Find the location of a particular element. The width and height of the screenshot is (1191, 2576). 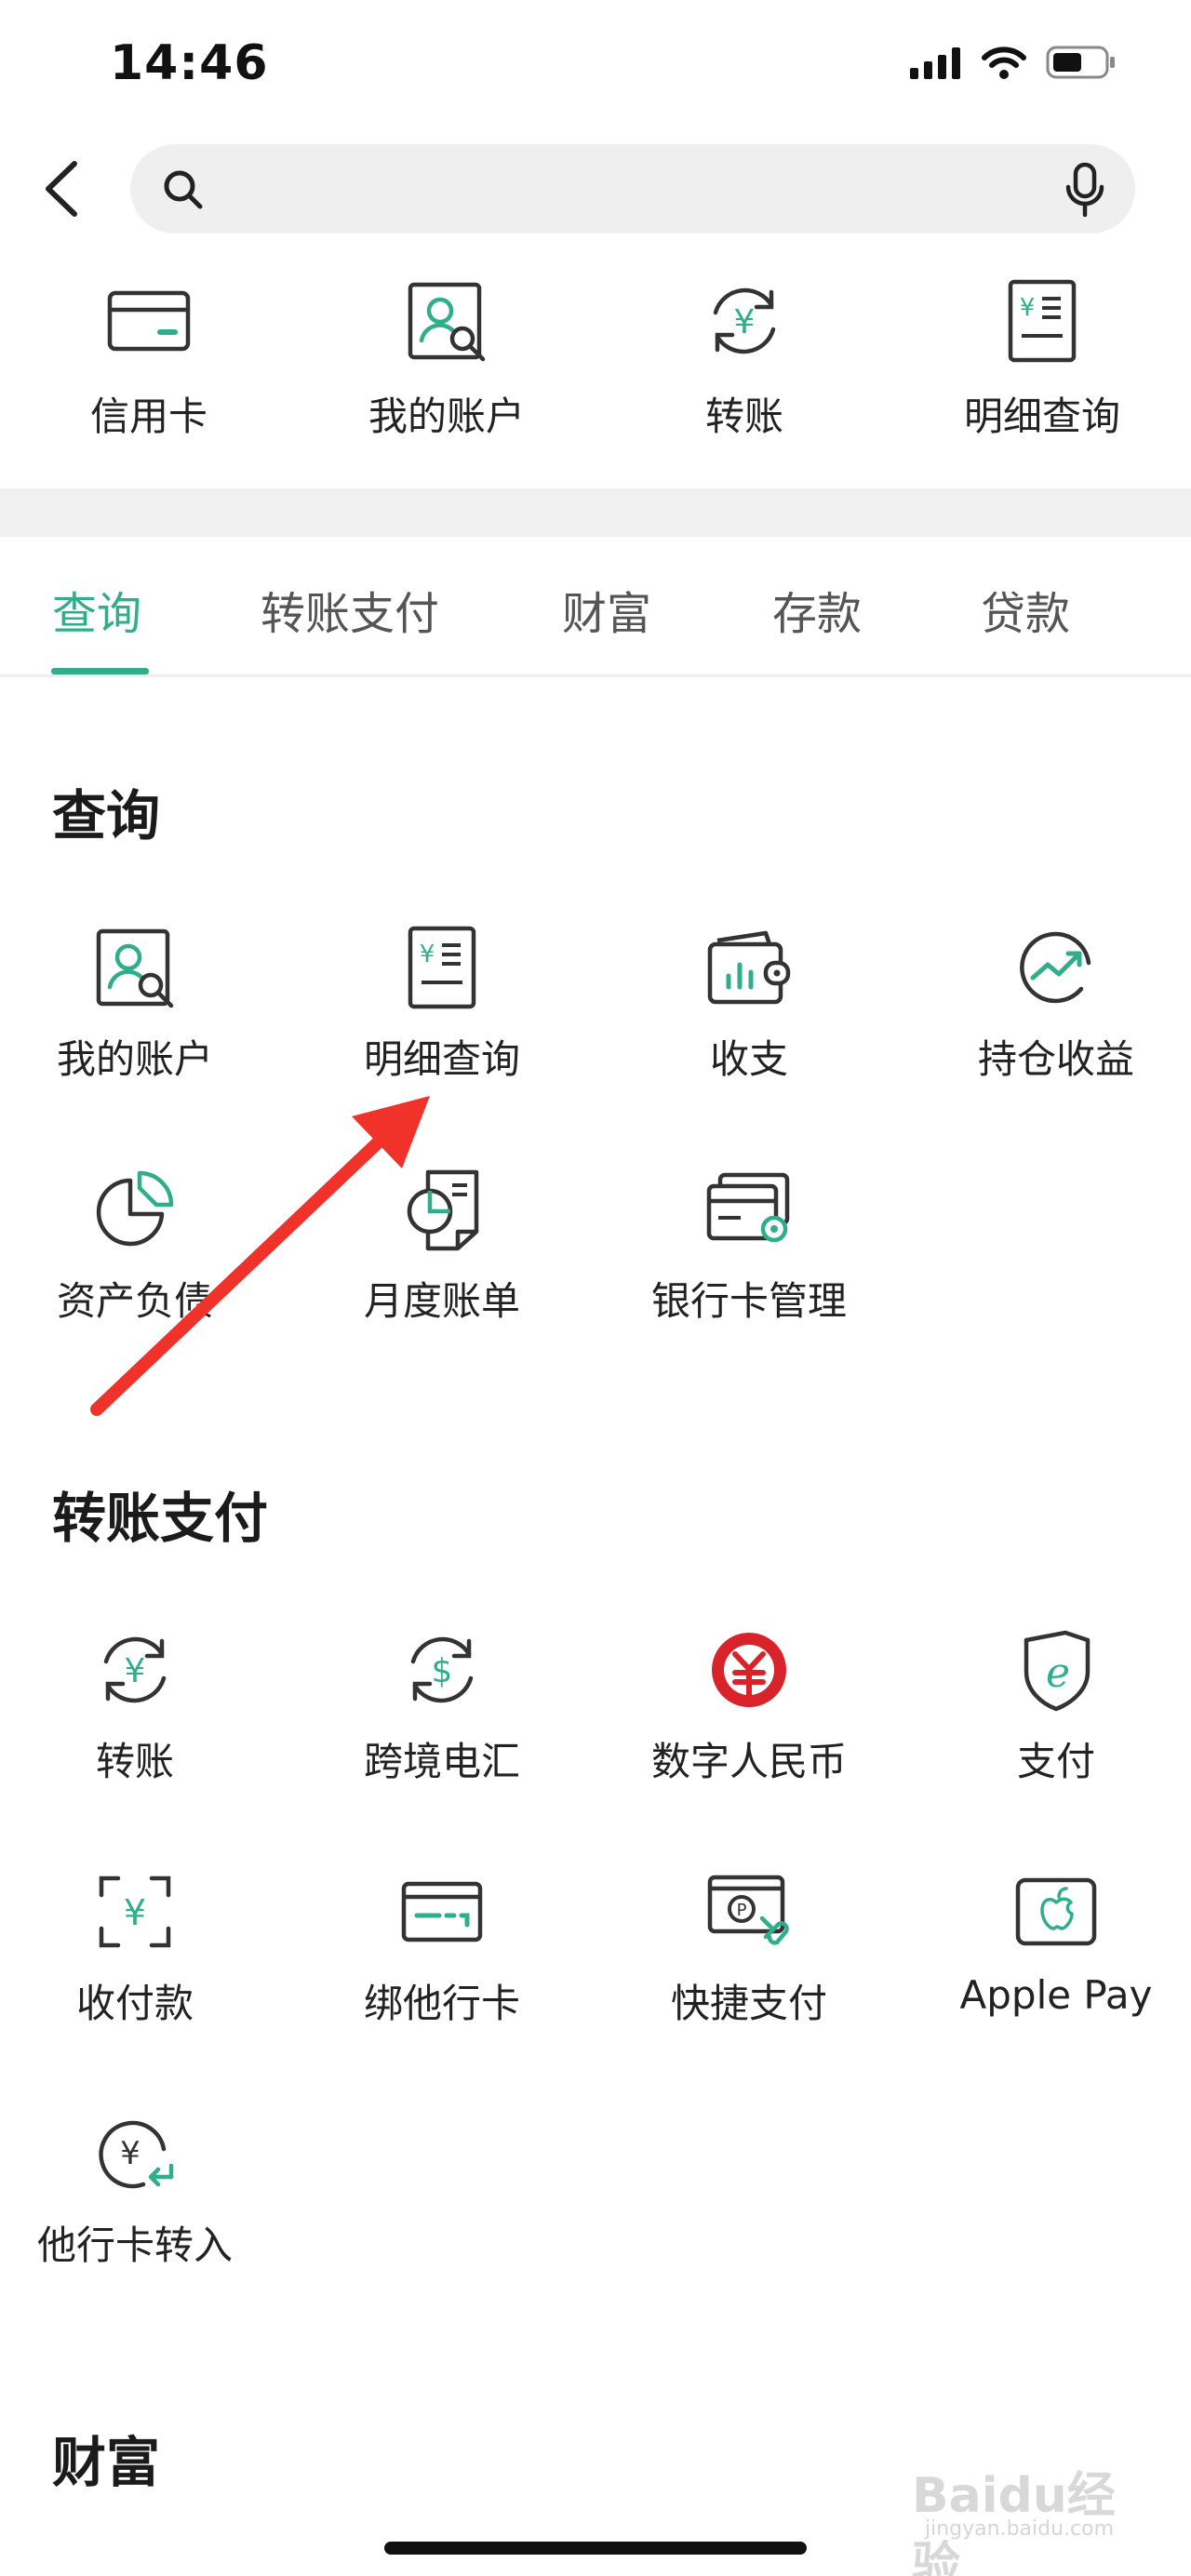

svg-text: P is located at coordinates (742, 1910).